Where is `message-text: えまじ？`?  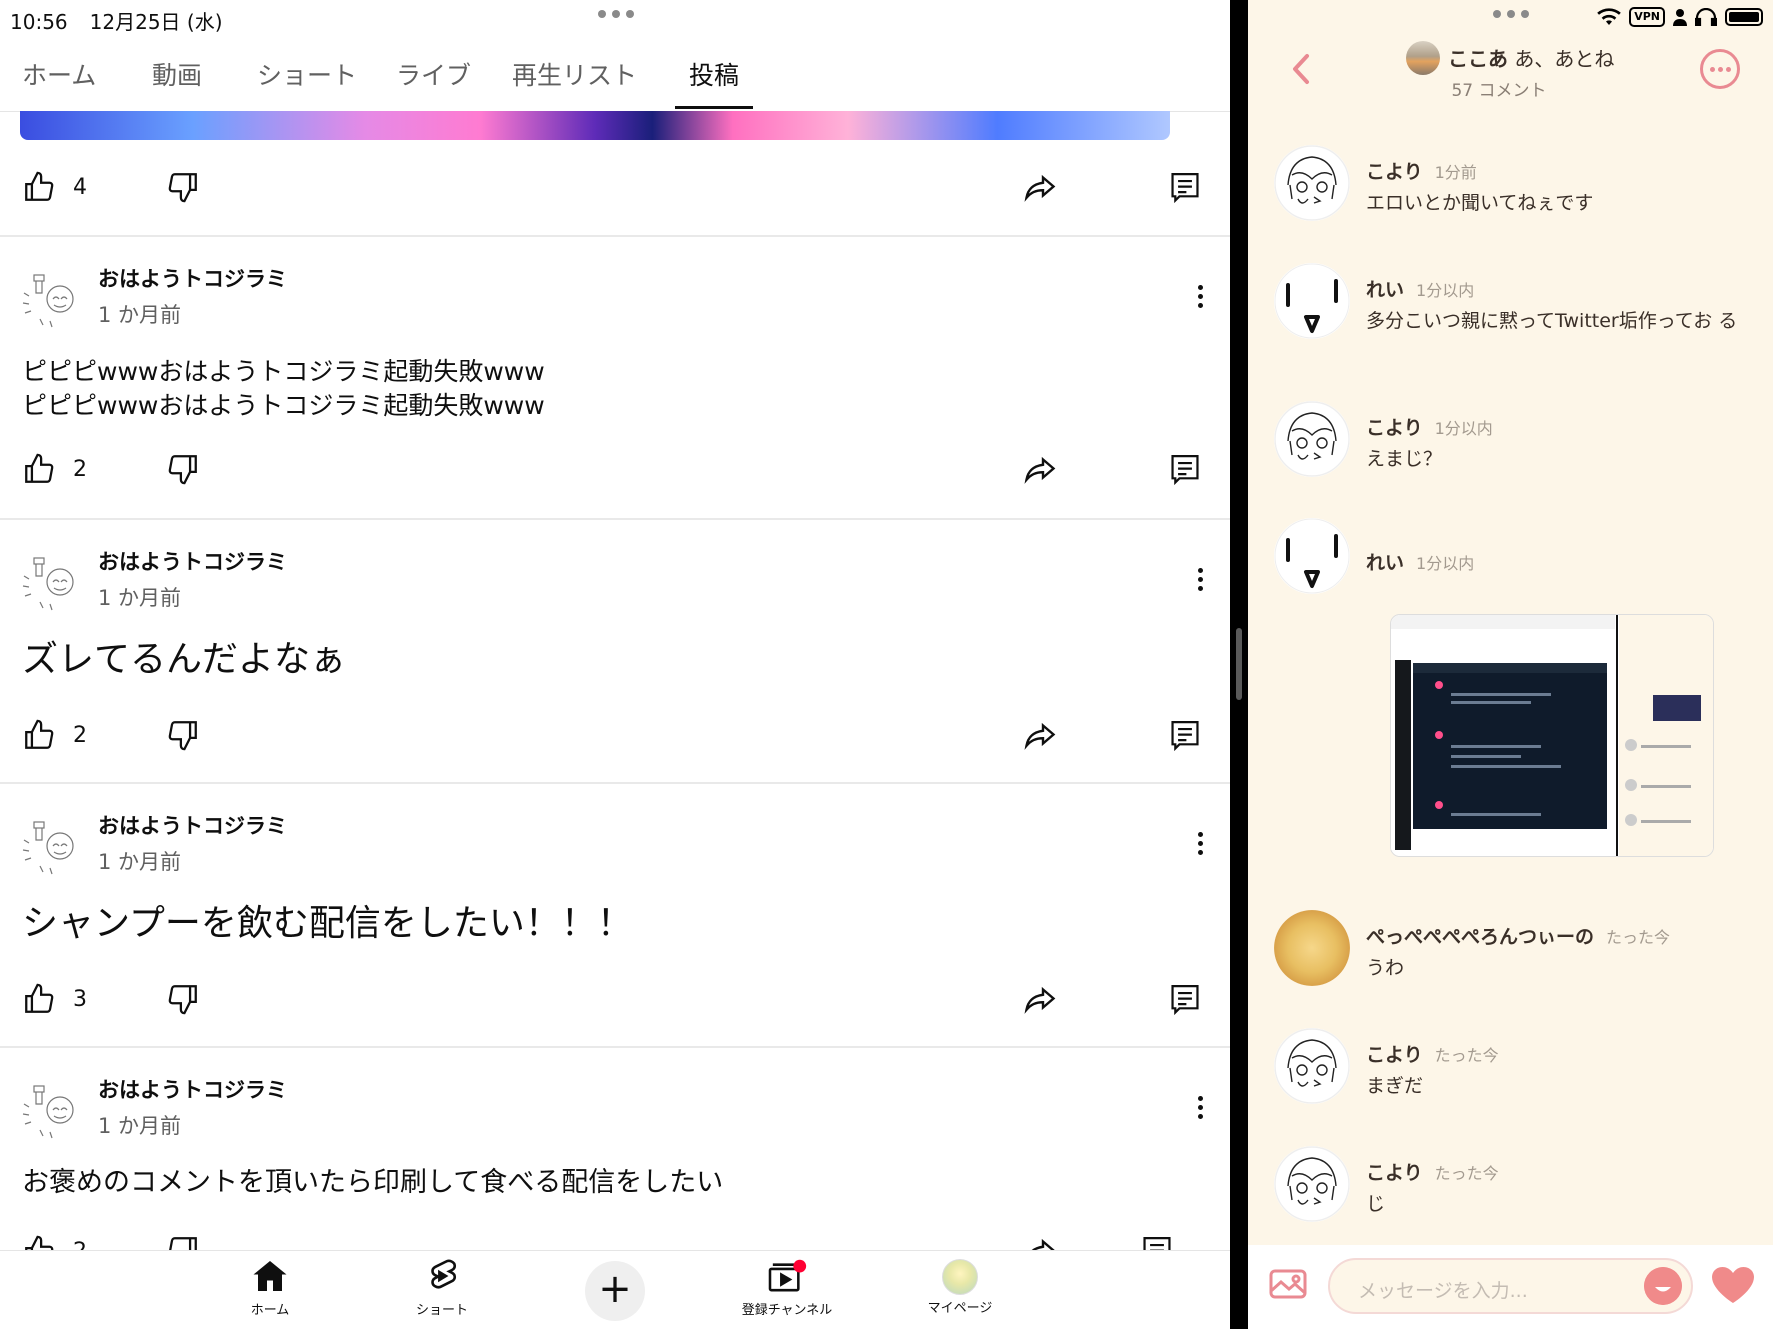 message-text: えまじ？ is located at coordinates (1404, 459).